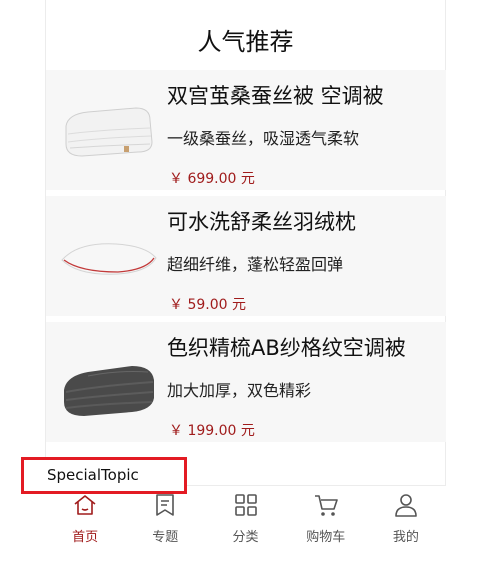 The height and width of the screenshot is (573, 485). What do you see at coordinates (405, 537) in the screenshot?
I see `tab-label: 我的` at bounding box center [405, 537].